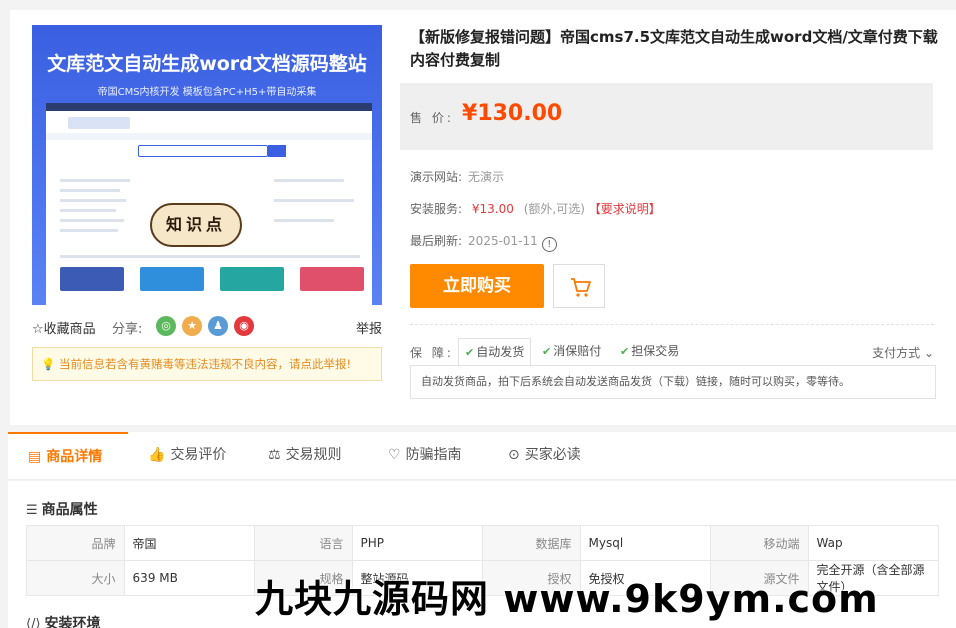  Describe the element at coordinates (244, 326) in the screenshot. I see `weibo-icon: ◉` at that location.